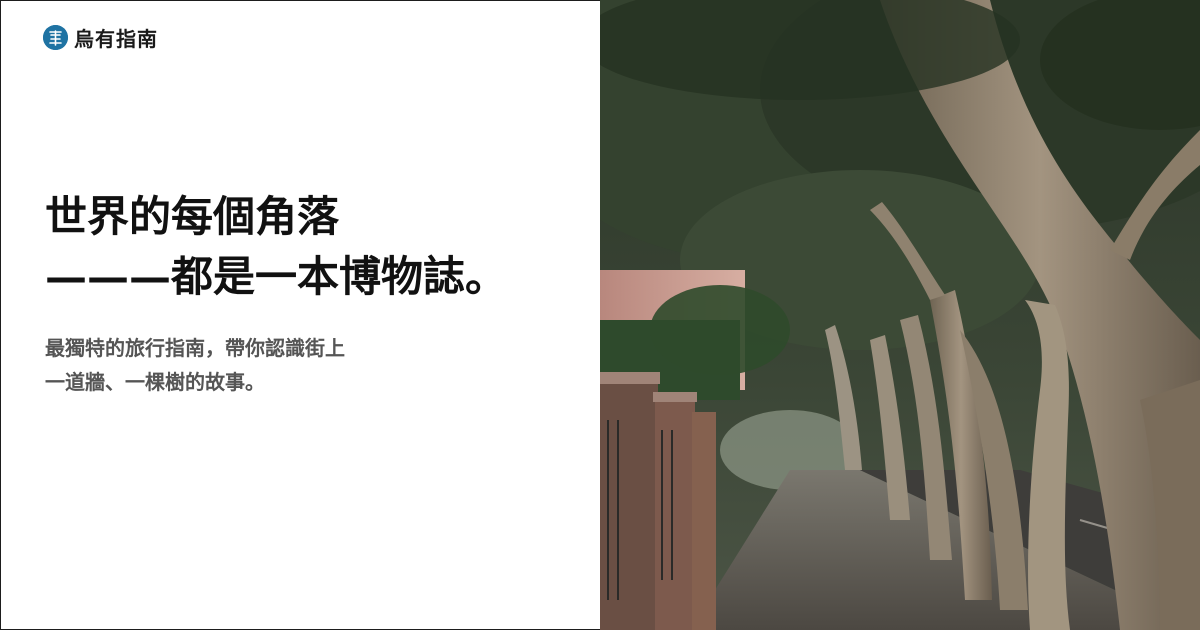 This screenshot has width=1200, height=630. I want to click on brand: 烏有指南, so click(100, 37).